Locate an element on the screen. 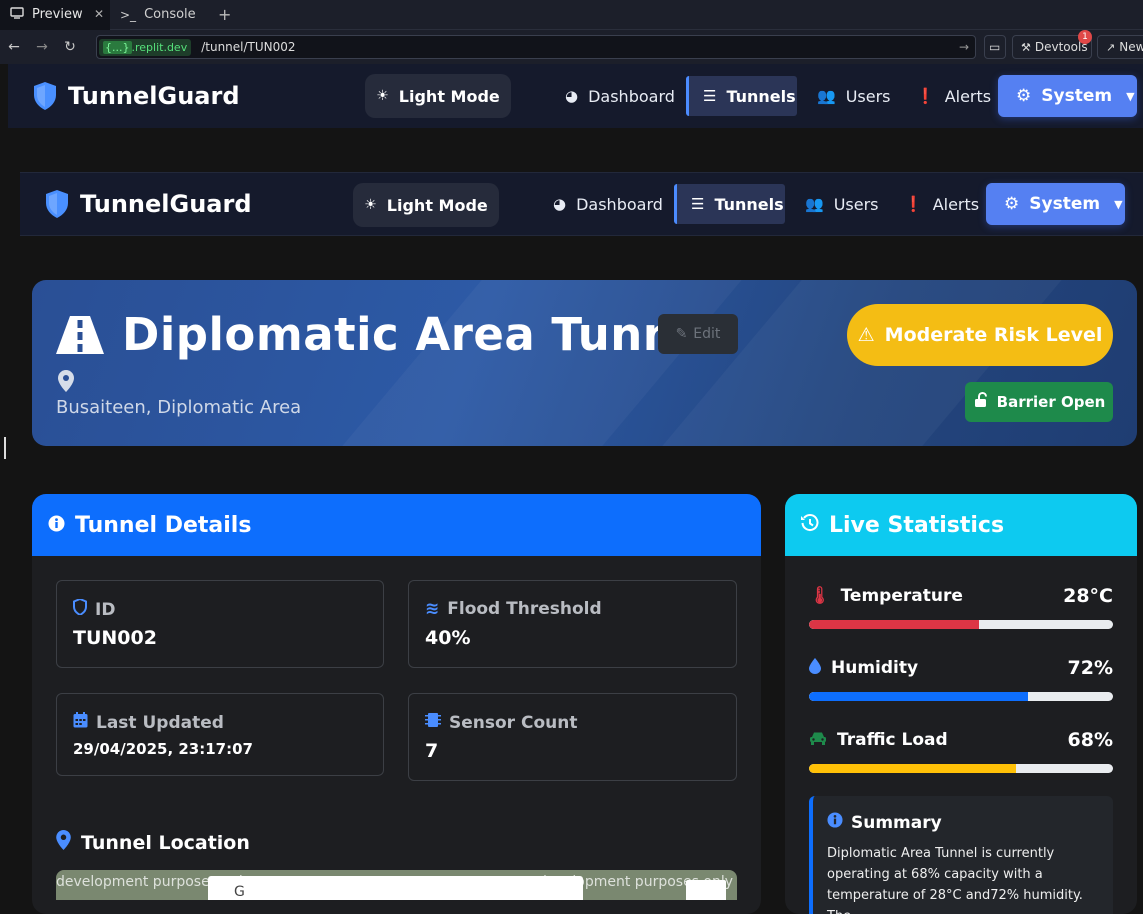 This screenshot has width=1143, height=914. summary-title: Summary is located at coordinates (896, 822).